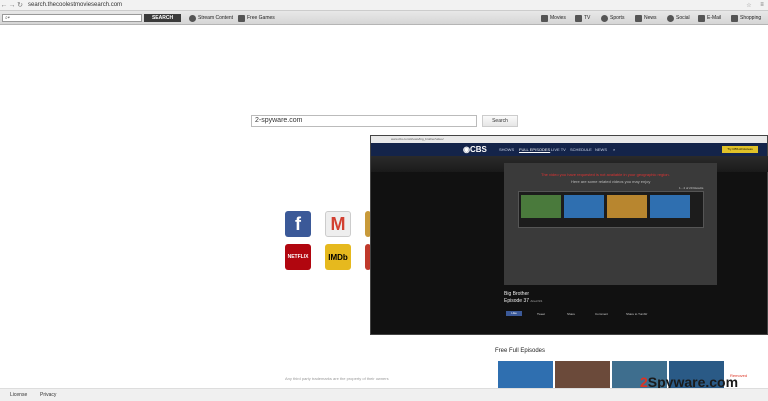  What do you see at coordinates (604, 18) in the screenshot?
I see `sports-icon` at bounding box center [604, 18].